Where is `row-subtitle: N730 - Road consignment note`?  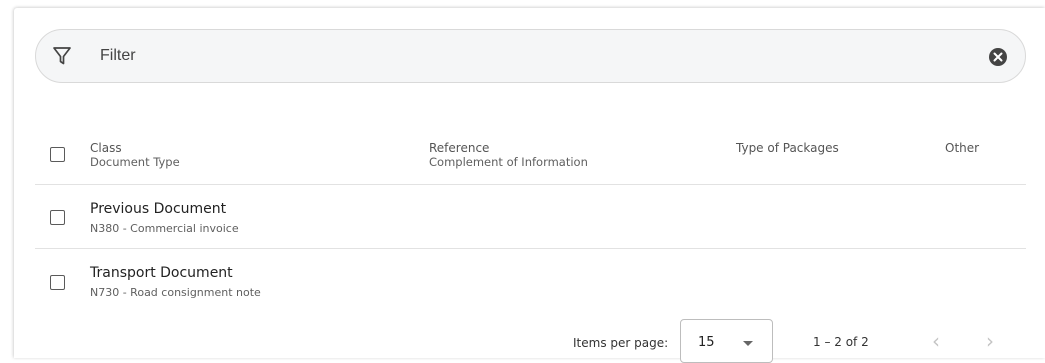
row-subtitle: N730 - Road consignment note is located at coordinates (175, 292).